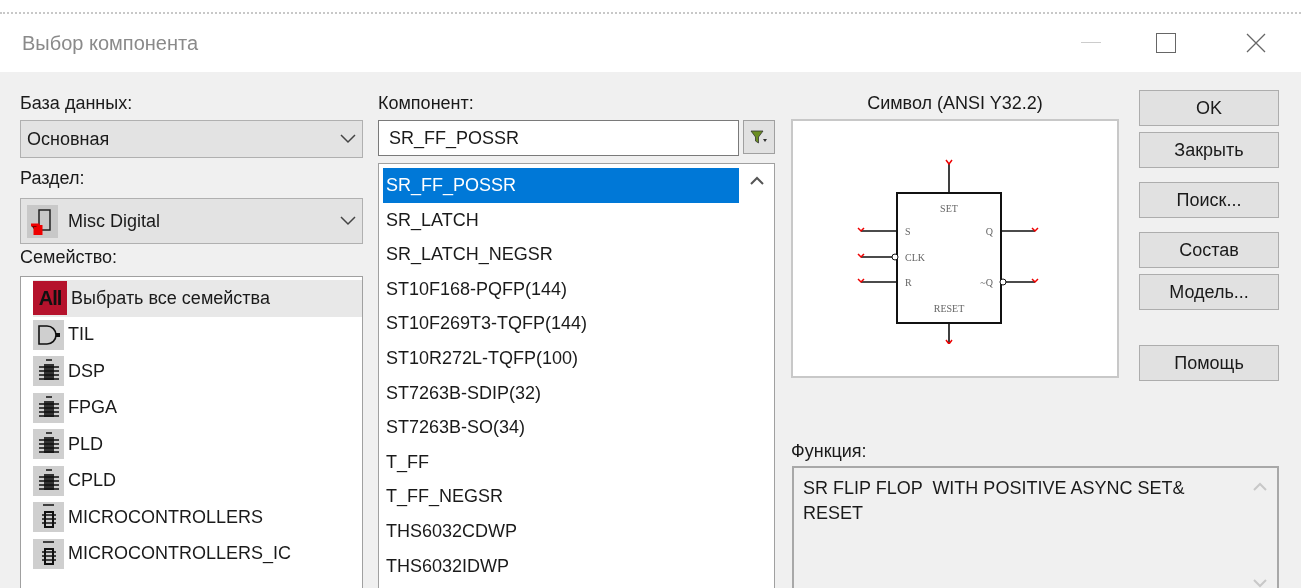 This screenshot has height=588, width=1301. Describe the element at coordinates (197, 407) in the screenshot. I see `family-item: FPGA` at that location.